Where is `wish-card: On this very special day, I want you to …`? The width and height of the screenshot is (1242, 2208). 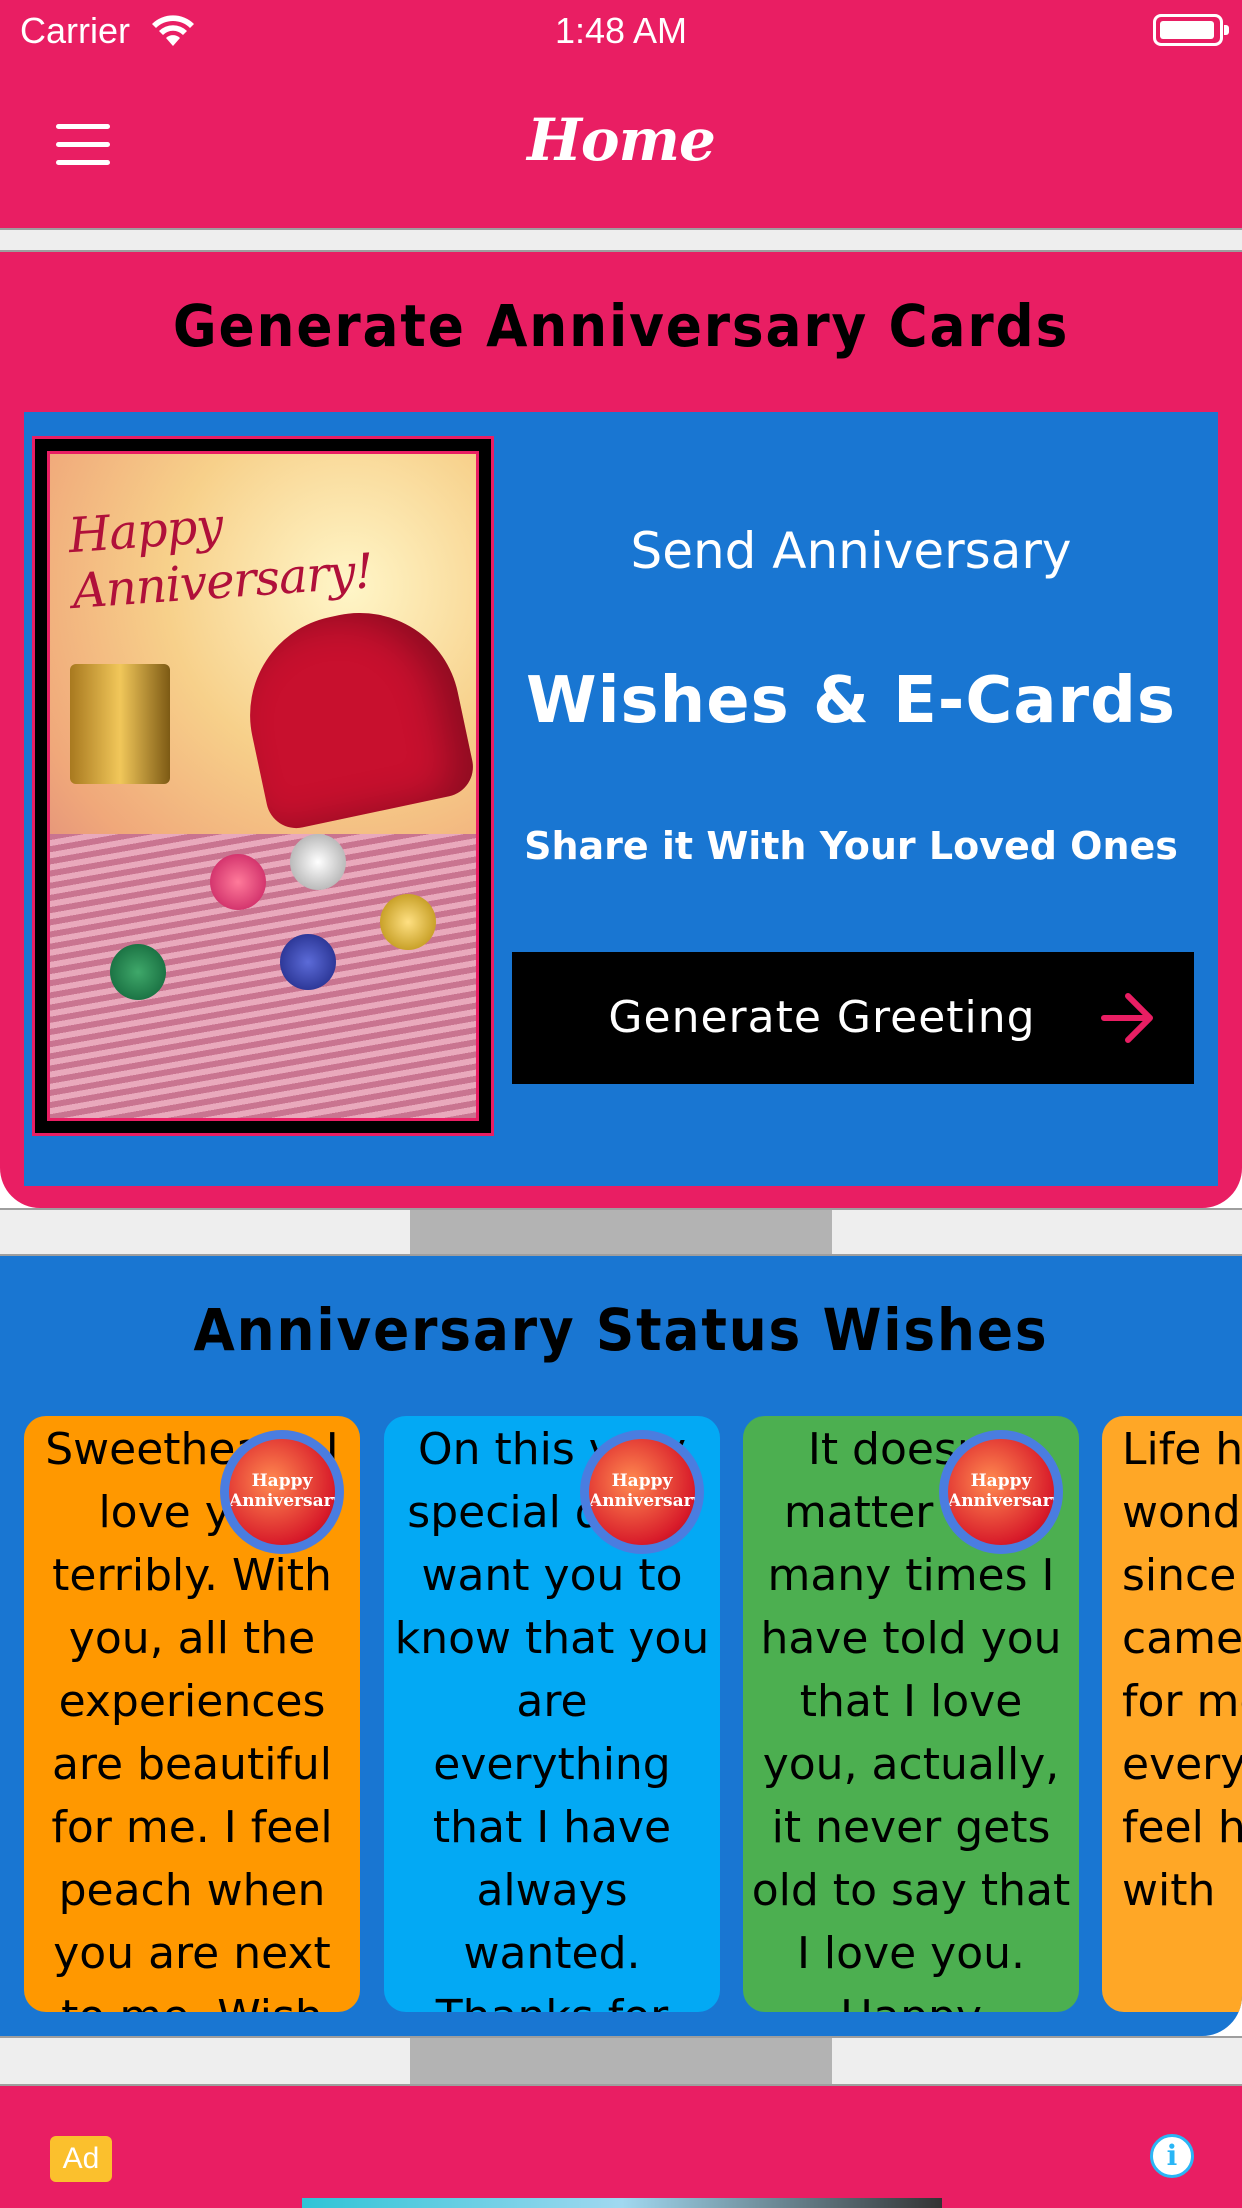
wish-card: On this very special day, I want you to … is located at coordinates (552, 1714).